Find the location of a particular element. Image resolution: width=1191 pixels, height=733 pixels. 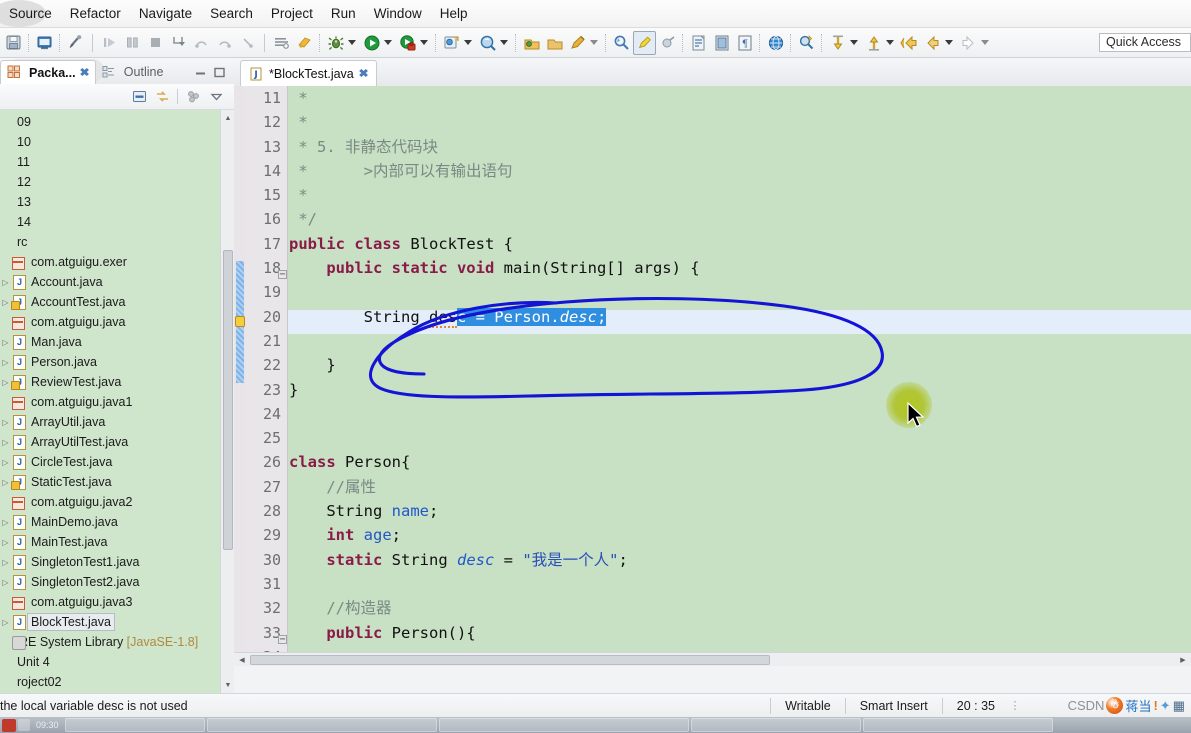

back-icon is located at coordinates (909, 43).